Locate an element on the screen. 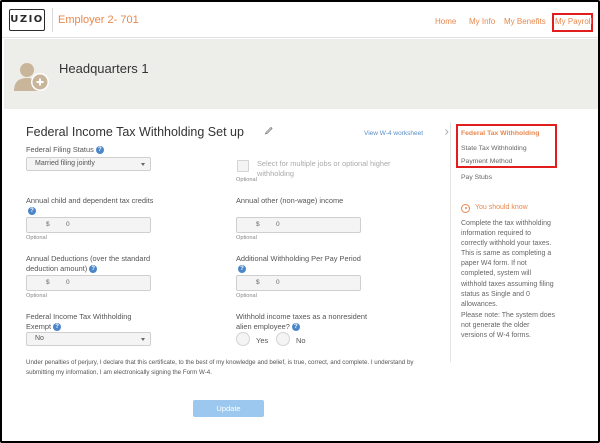  sidebar-divider is located at coordinates (450, 242).